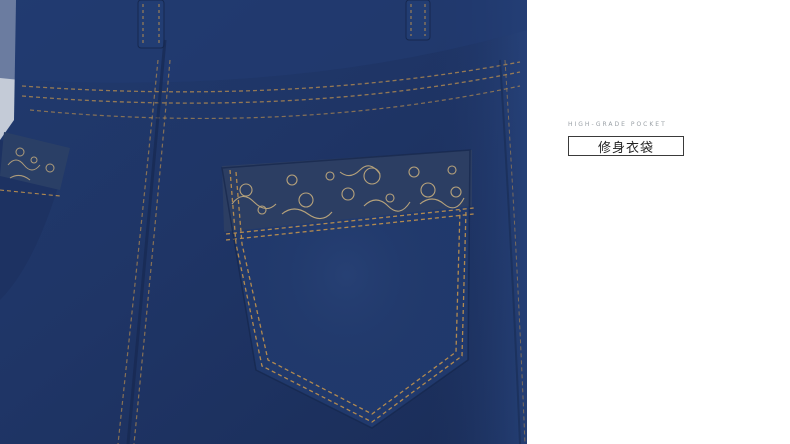 This screenshot has height=444, width=790. I want to click on caption-chinese-label: 修身衣袋, so click(626, 146).